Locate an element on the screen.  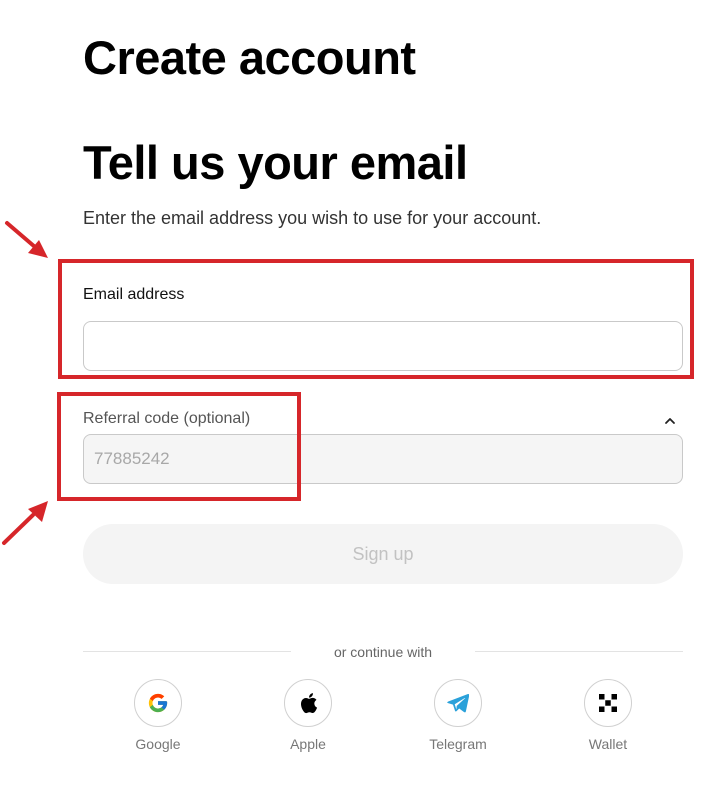
provider-wallet-label: Wallet is located at coordinates (608, 744).